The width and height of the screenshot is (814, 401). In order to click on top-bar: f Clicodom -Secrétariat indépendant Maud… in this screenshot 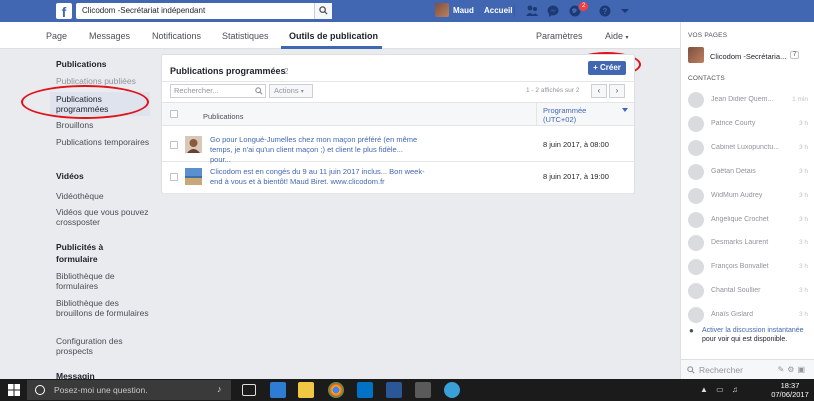, I will do `click(407, 11)`.